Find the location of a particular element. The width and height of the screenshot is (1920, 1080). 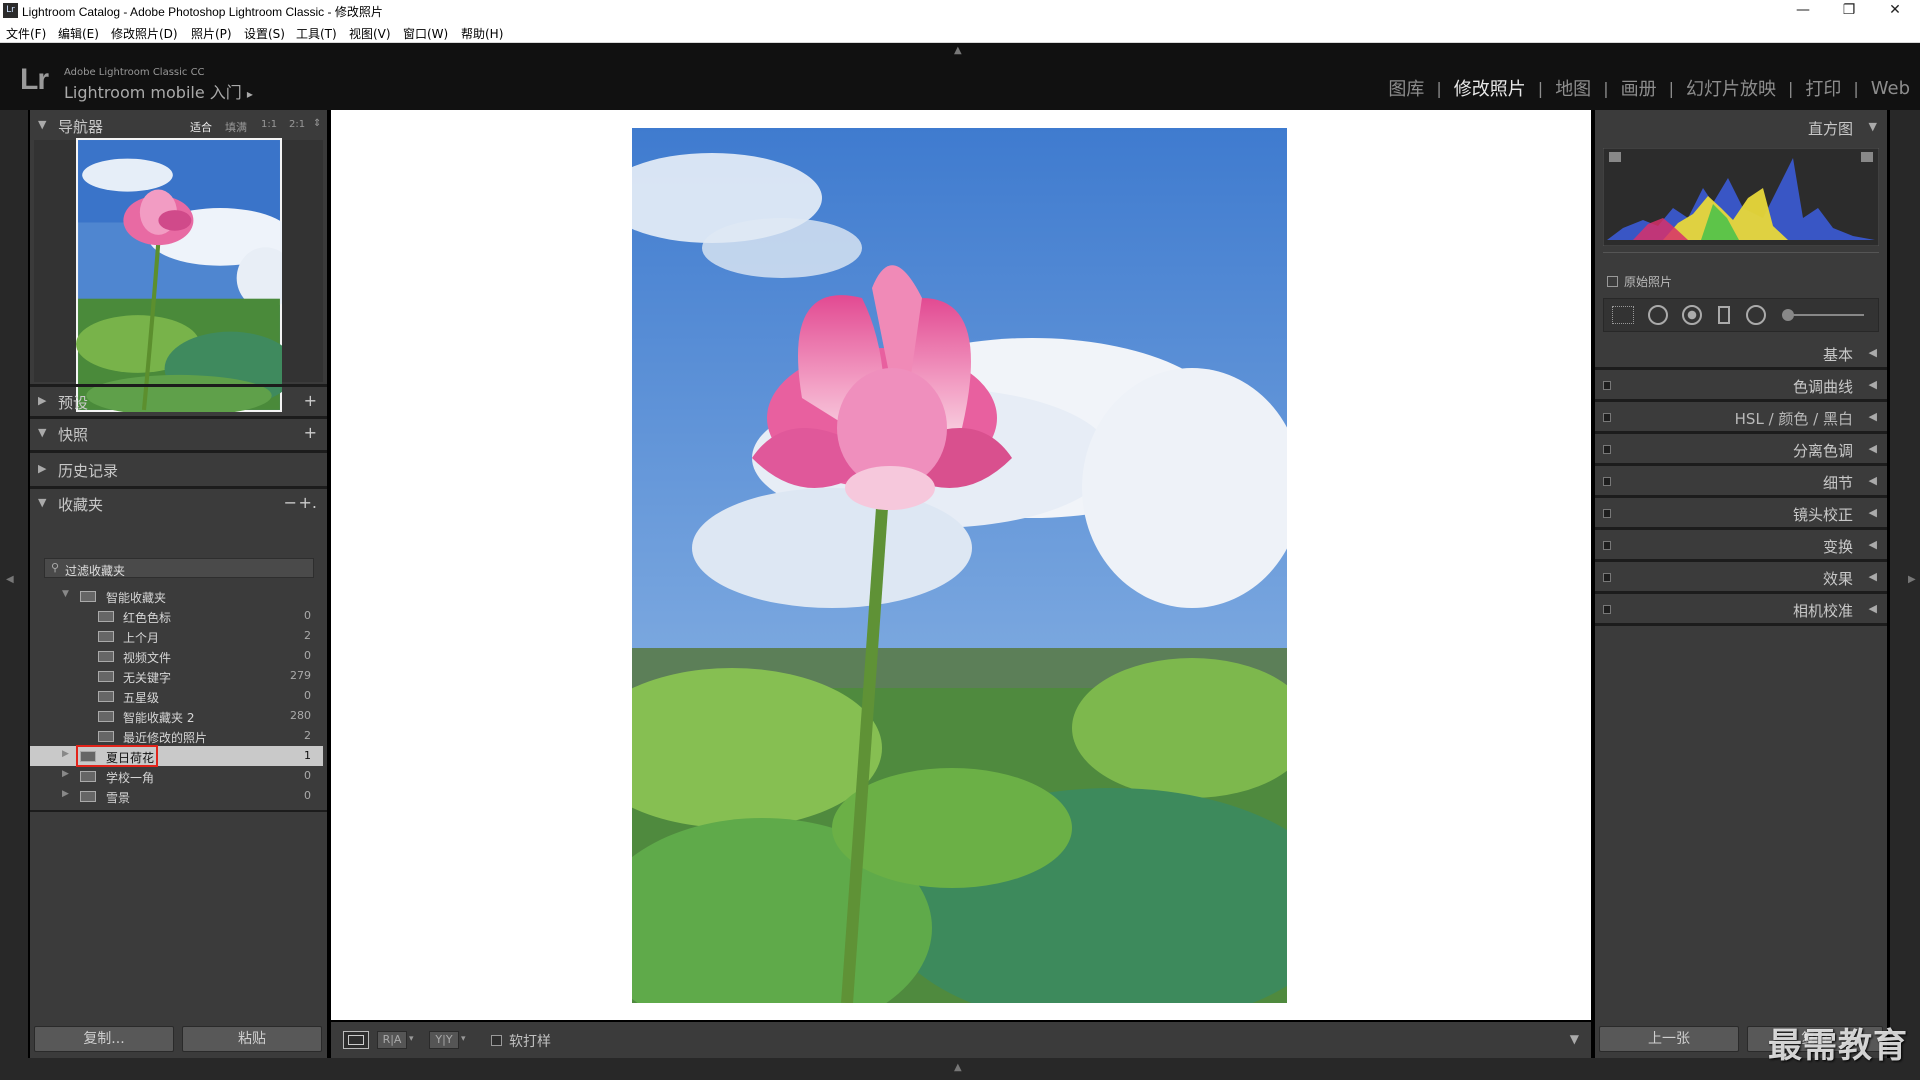

add-preset-icon: + is located at coordinates (310, 400).